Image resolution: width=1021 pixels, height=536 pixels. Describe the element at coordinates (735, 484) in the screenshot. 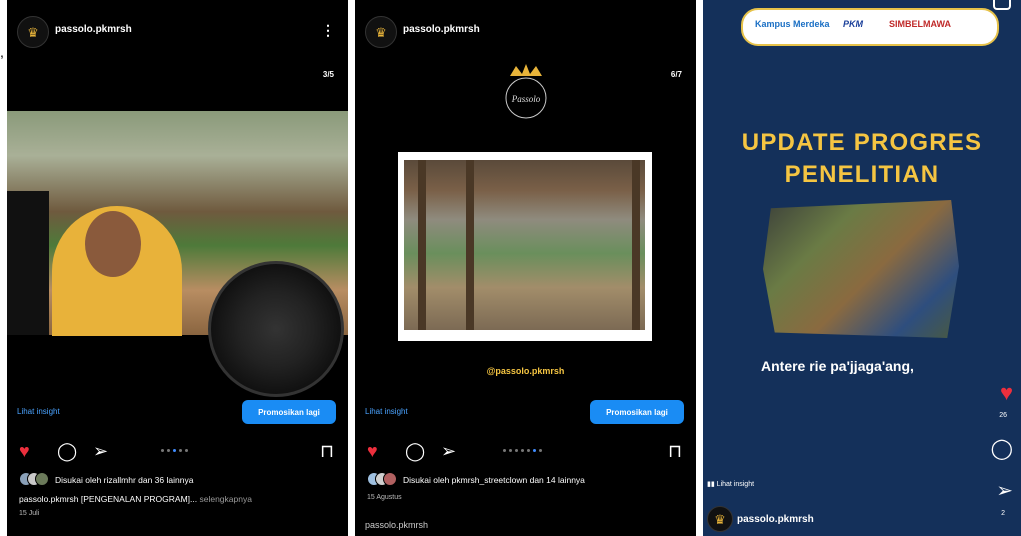

I see `insight-label: Lihat insight` at that location.